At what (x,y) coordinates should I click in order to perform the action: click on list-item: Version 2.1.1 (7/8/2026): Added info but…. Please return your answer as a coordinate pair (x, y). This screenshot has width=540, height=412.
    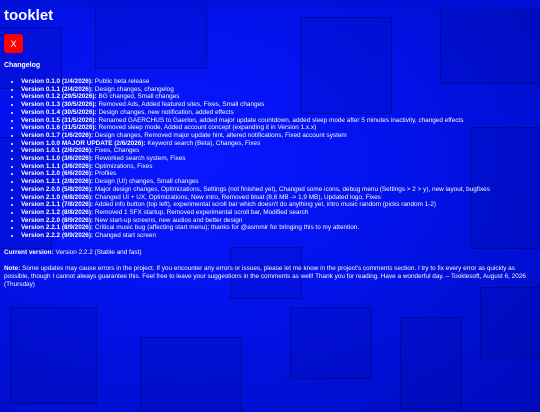
    Looking at the image, I should click on (278, 205).